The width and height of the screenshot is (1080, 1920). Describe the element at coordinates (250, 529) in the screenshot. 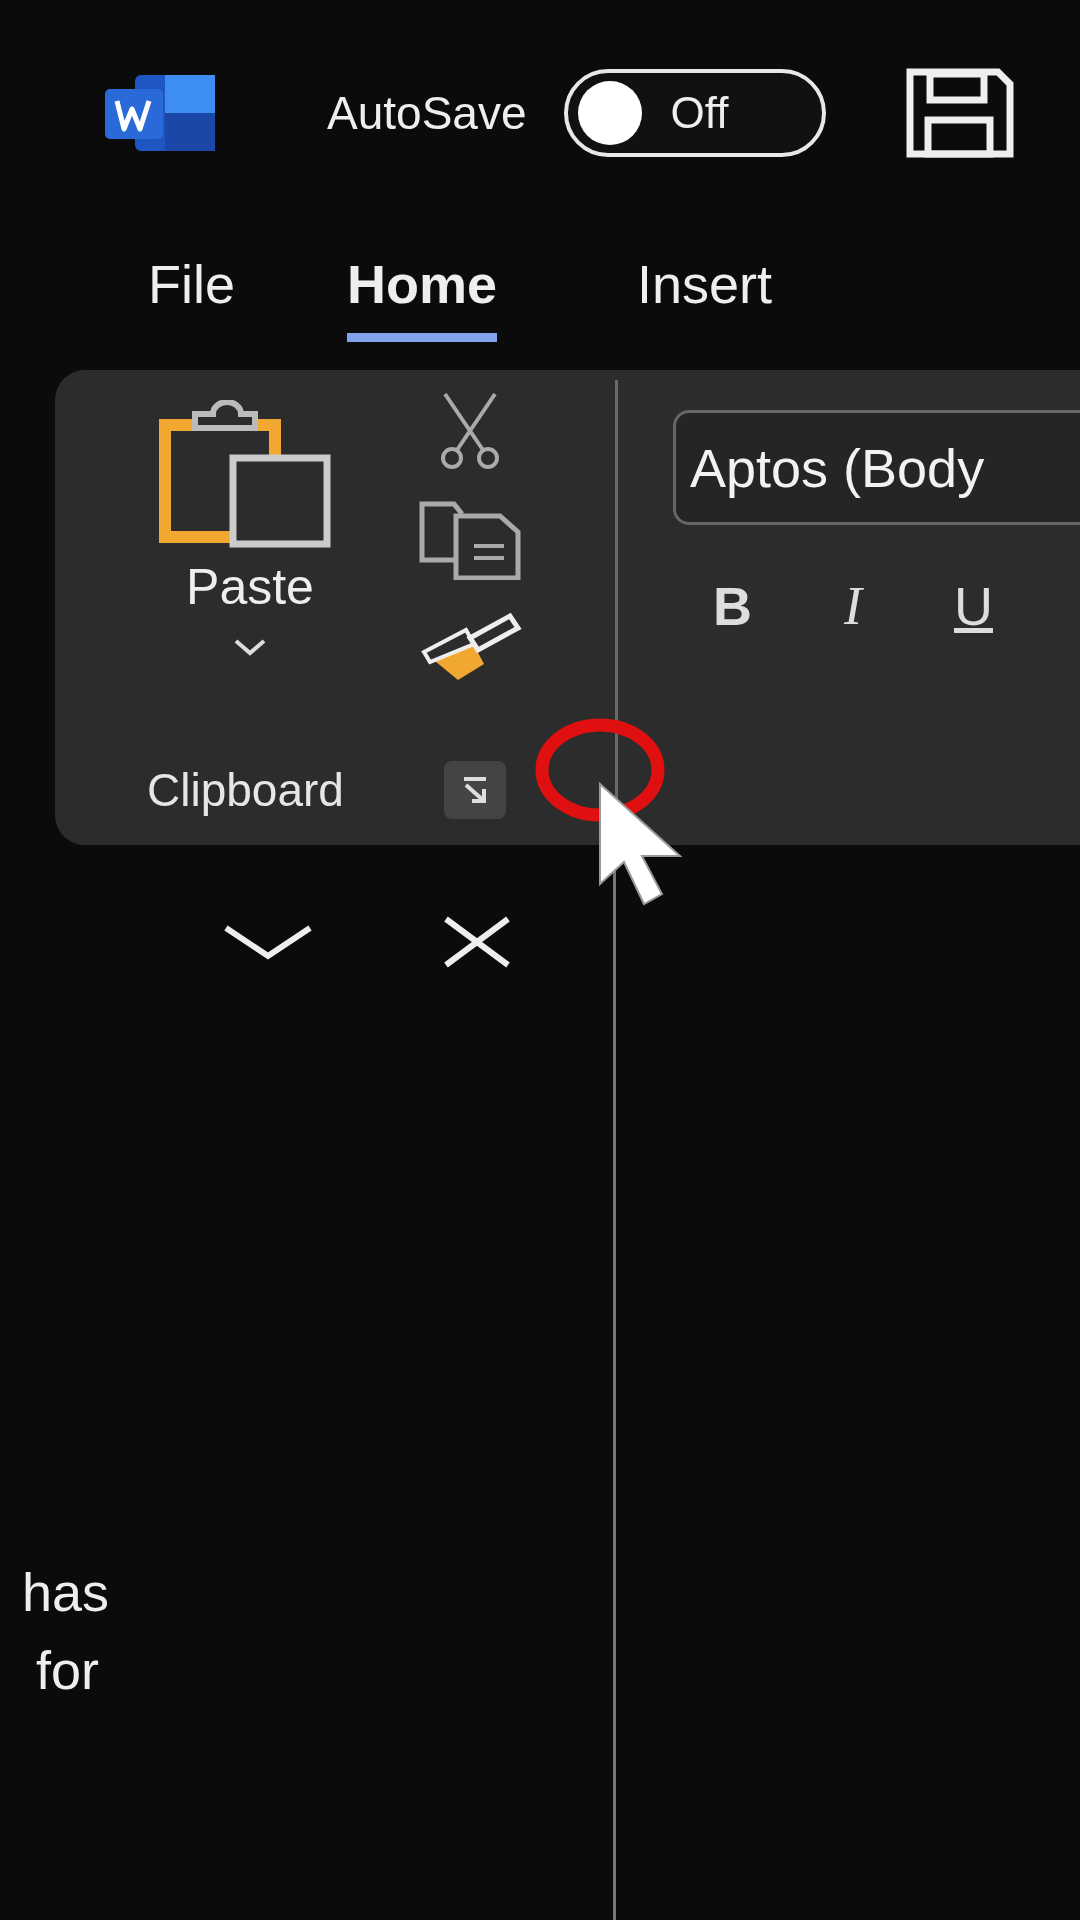

I see `paste-button: Paste` at that location.